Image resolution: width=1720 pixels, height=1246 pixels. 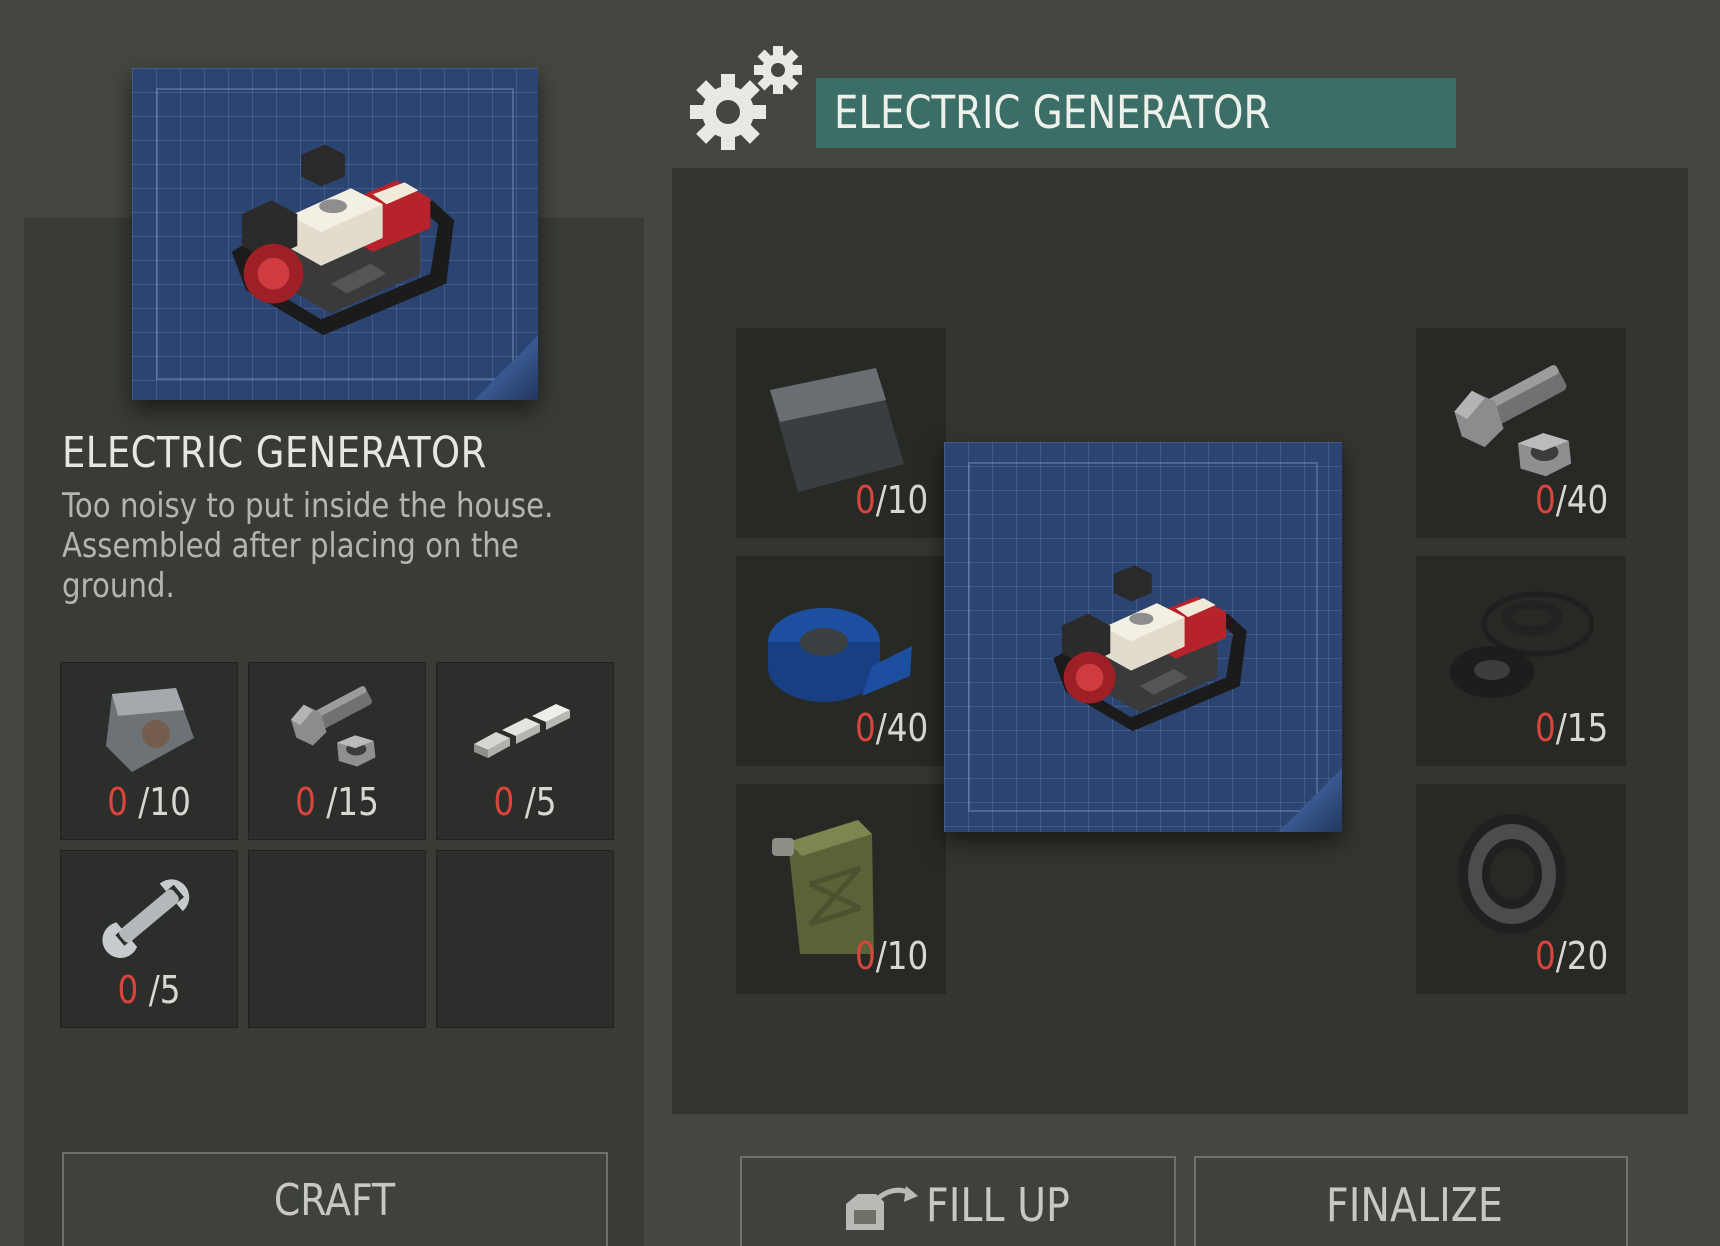 What do you see at coordinates (337, 802) in the screenshot?
I see `requirement-count: 0 /15` at bounding box center [337, 802].